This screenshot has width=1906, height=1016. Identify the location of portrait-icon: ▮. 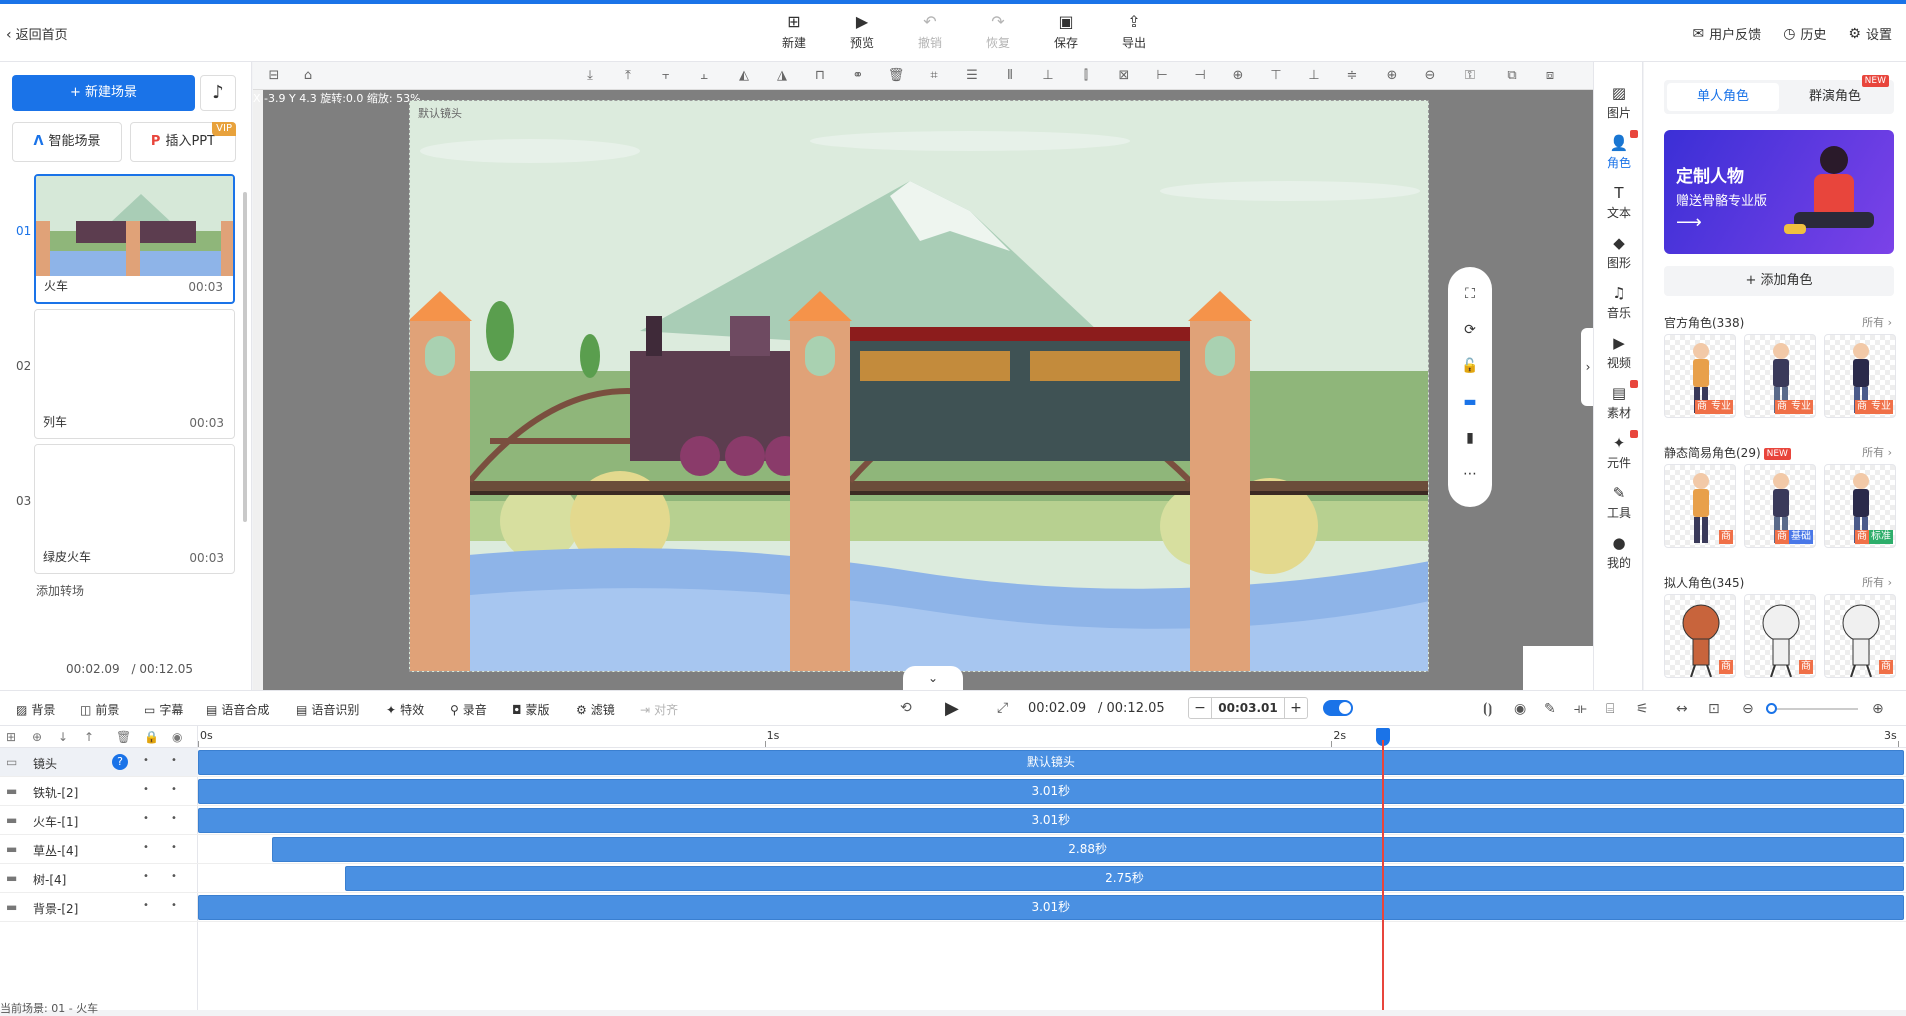
(1470, 438).